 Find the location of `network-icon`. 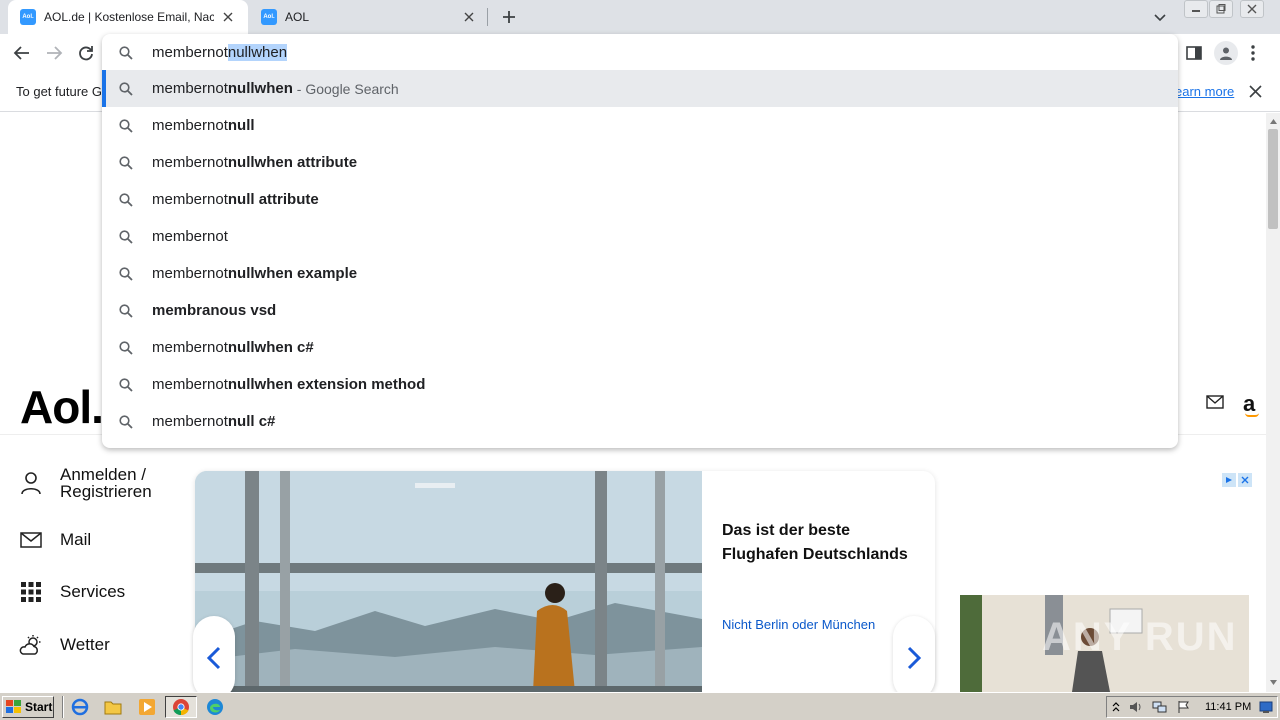

network-icon is located at coordinates (1160, 707).